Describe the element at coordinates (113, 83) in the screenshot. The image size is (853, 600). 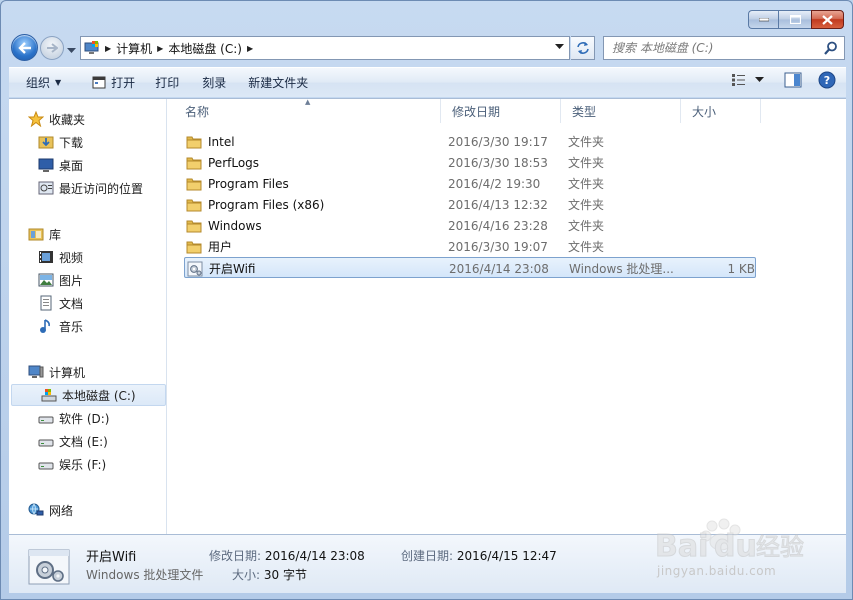
I see `open-button: 打开` at that location.